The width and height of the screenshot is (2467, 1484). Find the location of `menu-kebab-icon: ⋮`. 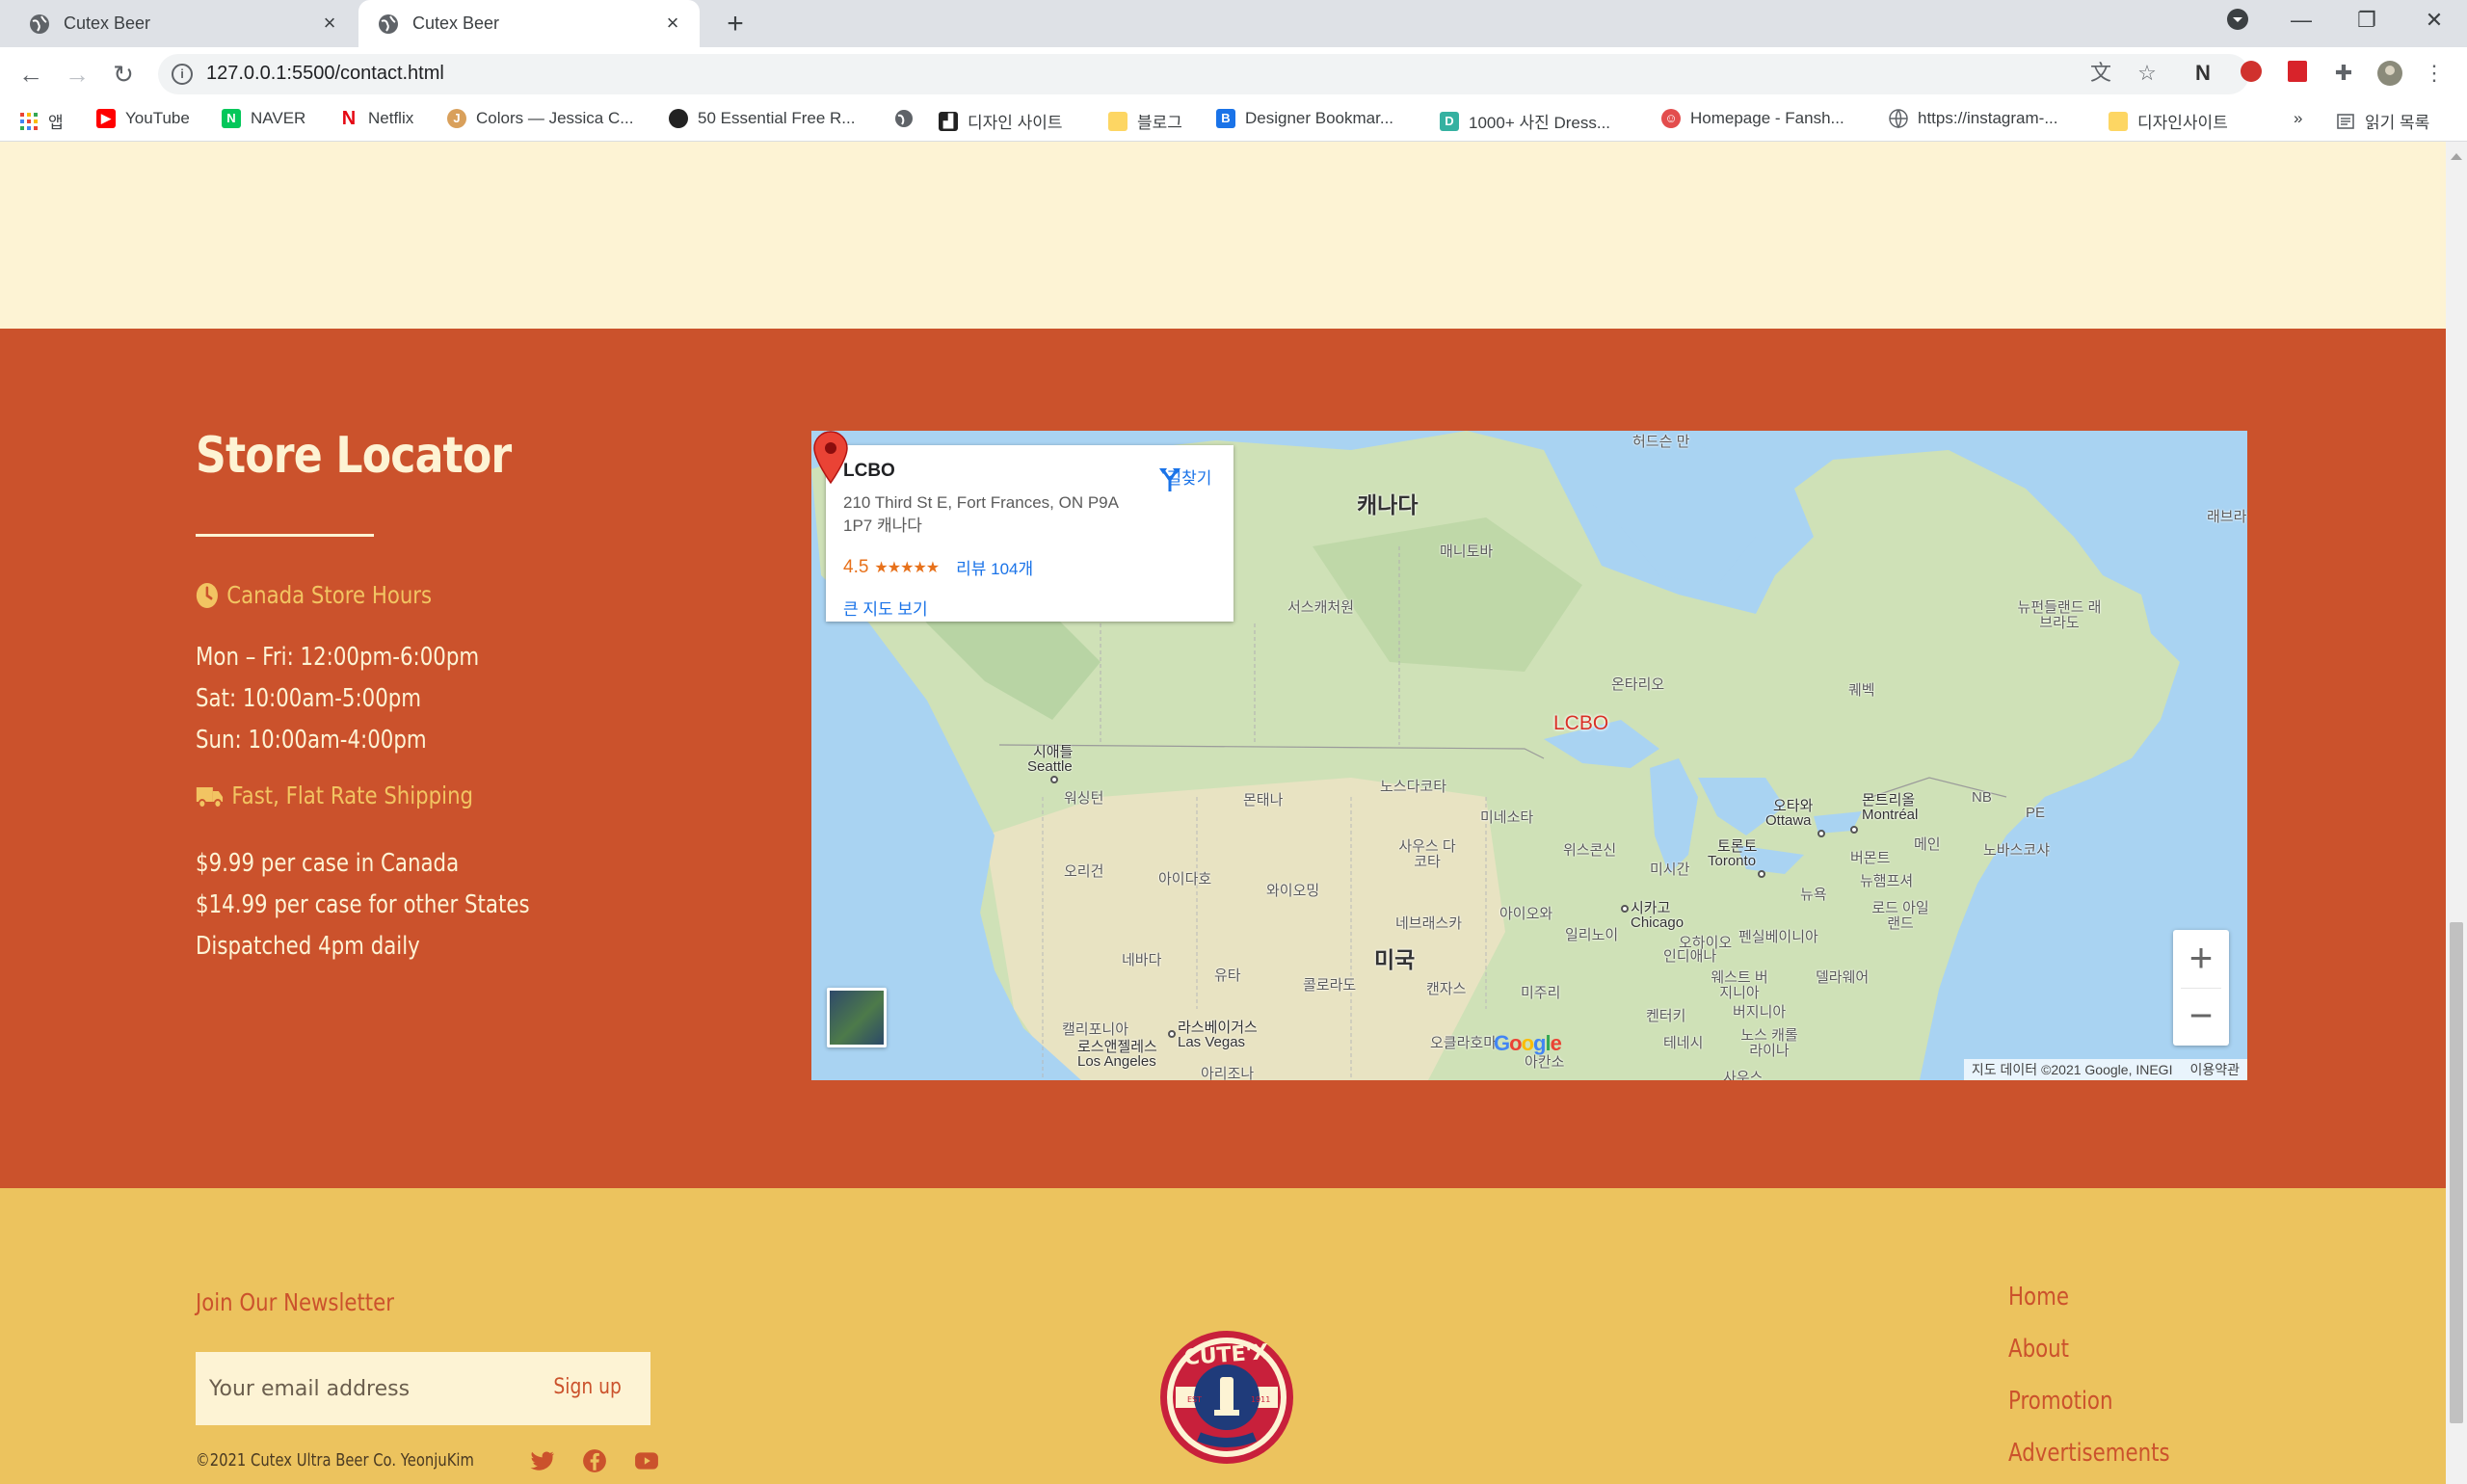

menu-kebab-icon: ⋮ is located at coordinates (2434, 73).